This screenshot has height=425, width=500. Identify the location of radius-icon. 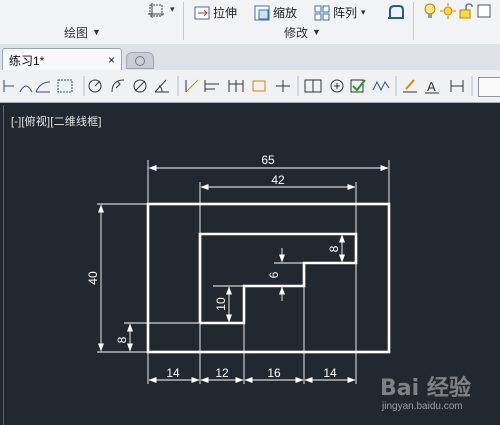
(95, 86).